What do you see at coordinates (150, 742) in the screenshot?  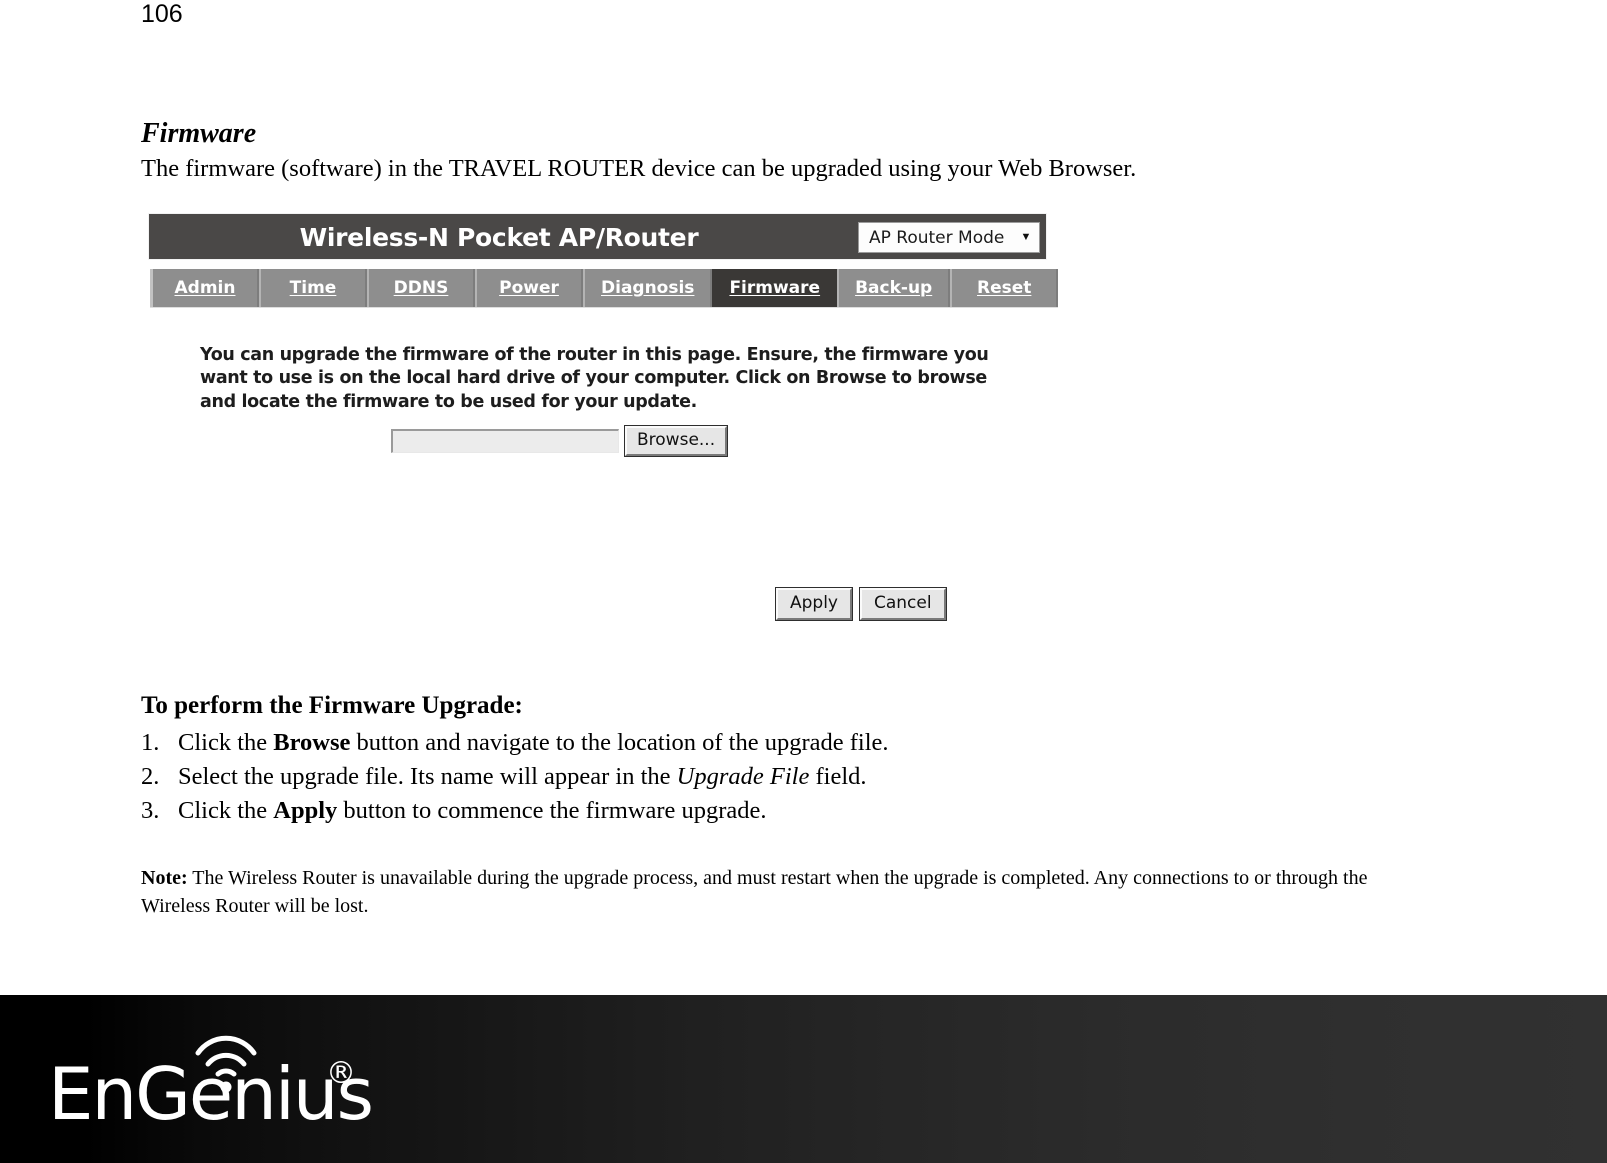 I see `step-number: 1.` at bounding box center [150, 742].